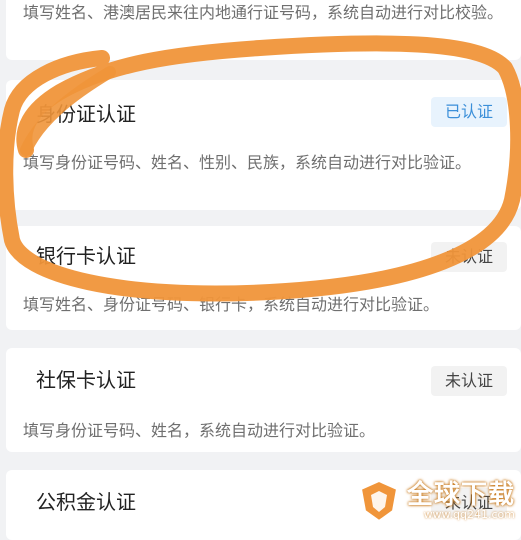 This screenshot has height=540, width=521. What do you see at coordinates (86, 114) in the screenshot?
I see `card-title: 身份证认证` at bounding box center [86, 114].